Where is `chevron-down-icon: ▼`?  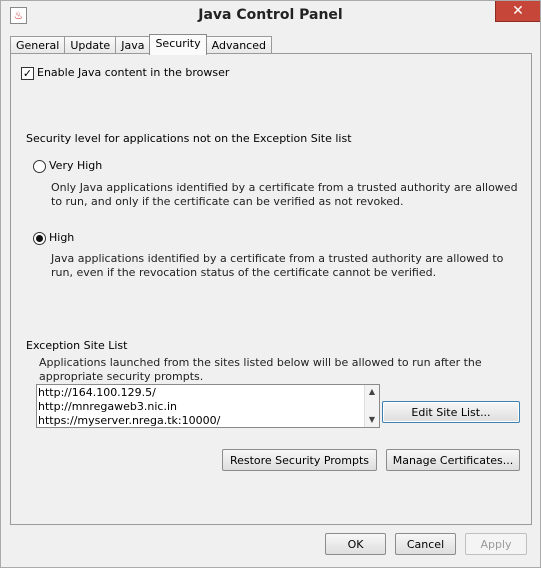 chevron-down-icon: ▼ is located at coordinates (372, 420).